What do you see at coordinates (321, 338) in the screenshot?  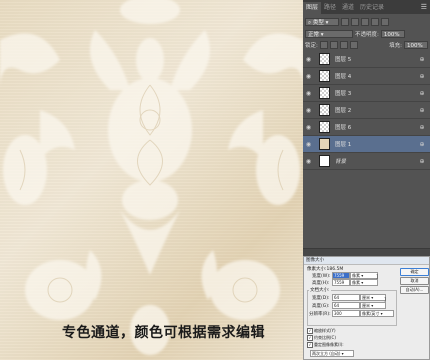 I see `constrain-checkbox: ✓ 约束比例(C)` at bounding box center [321, 338].